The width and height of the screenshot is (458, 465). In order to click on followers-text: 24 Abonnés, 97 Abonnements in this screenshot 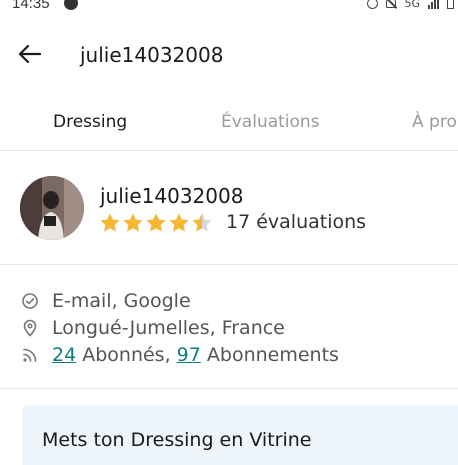, I will do `click(195, 355)`.